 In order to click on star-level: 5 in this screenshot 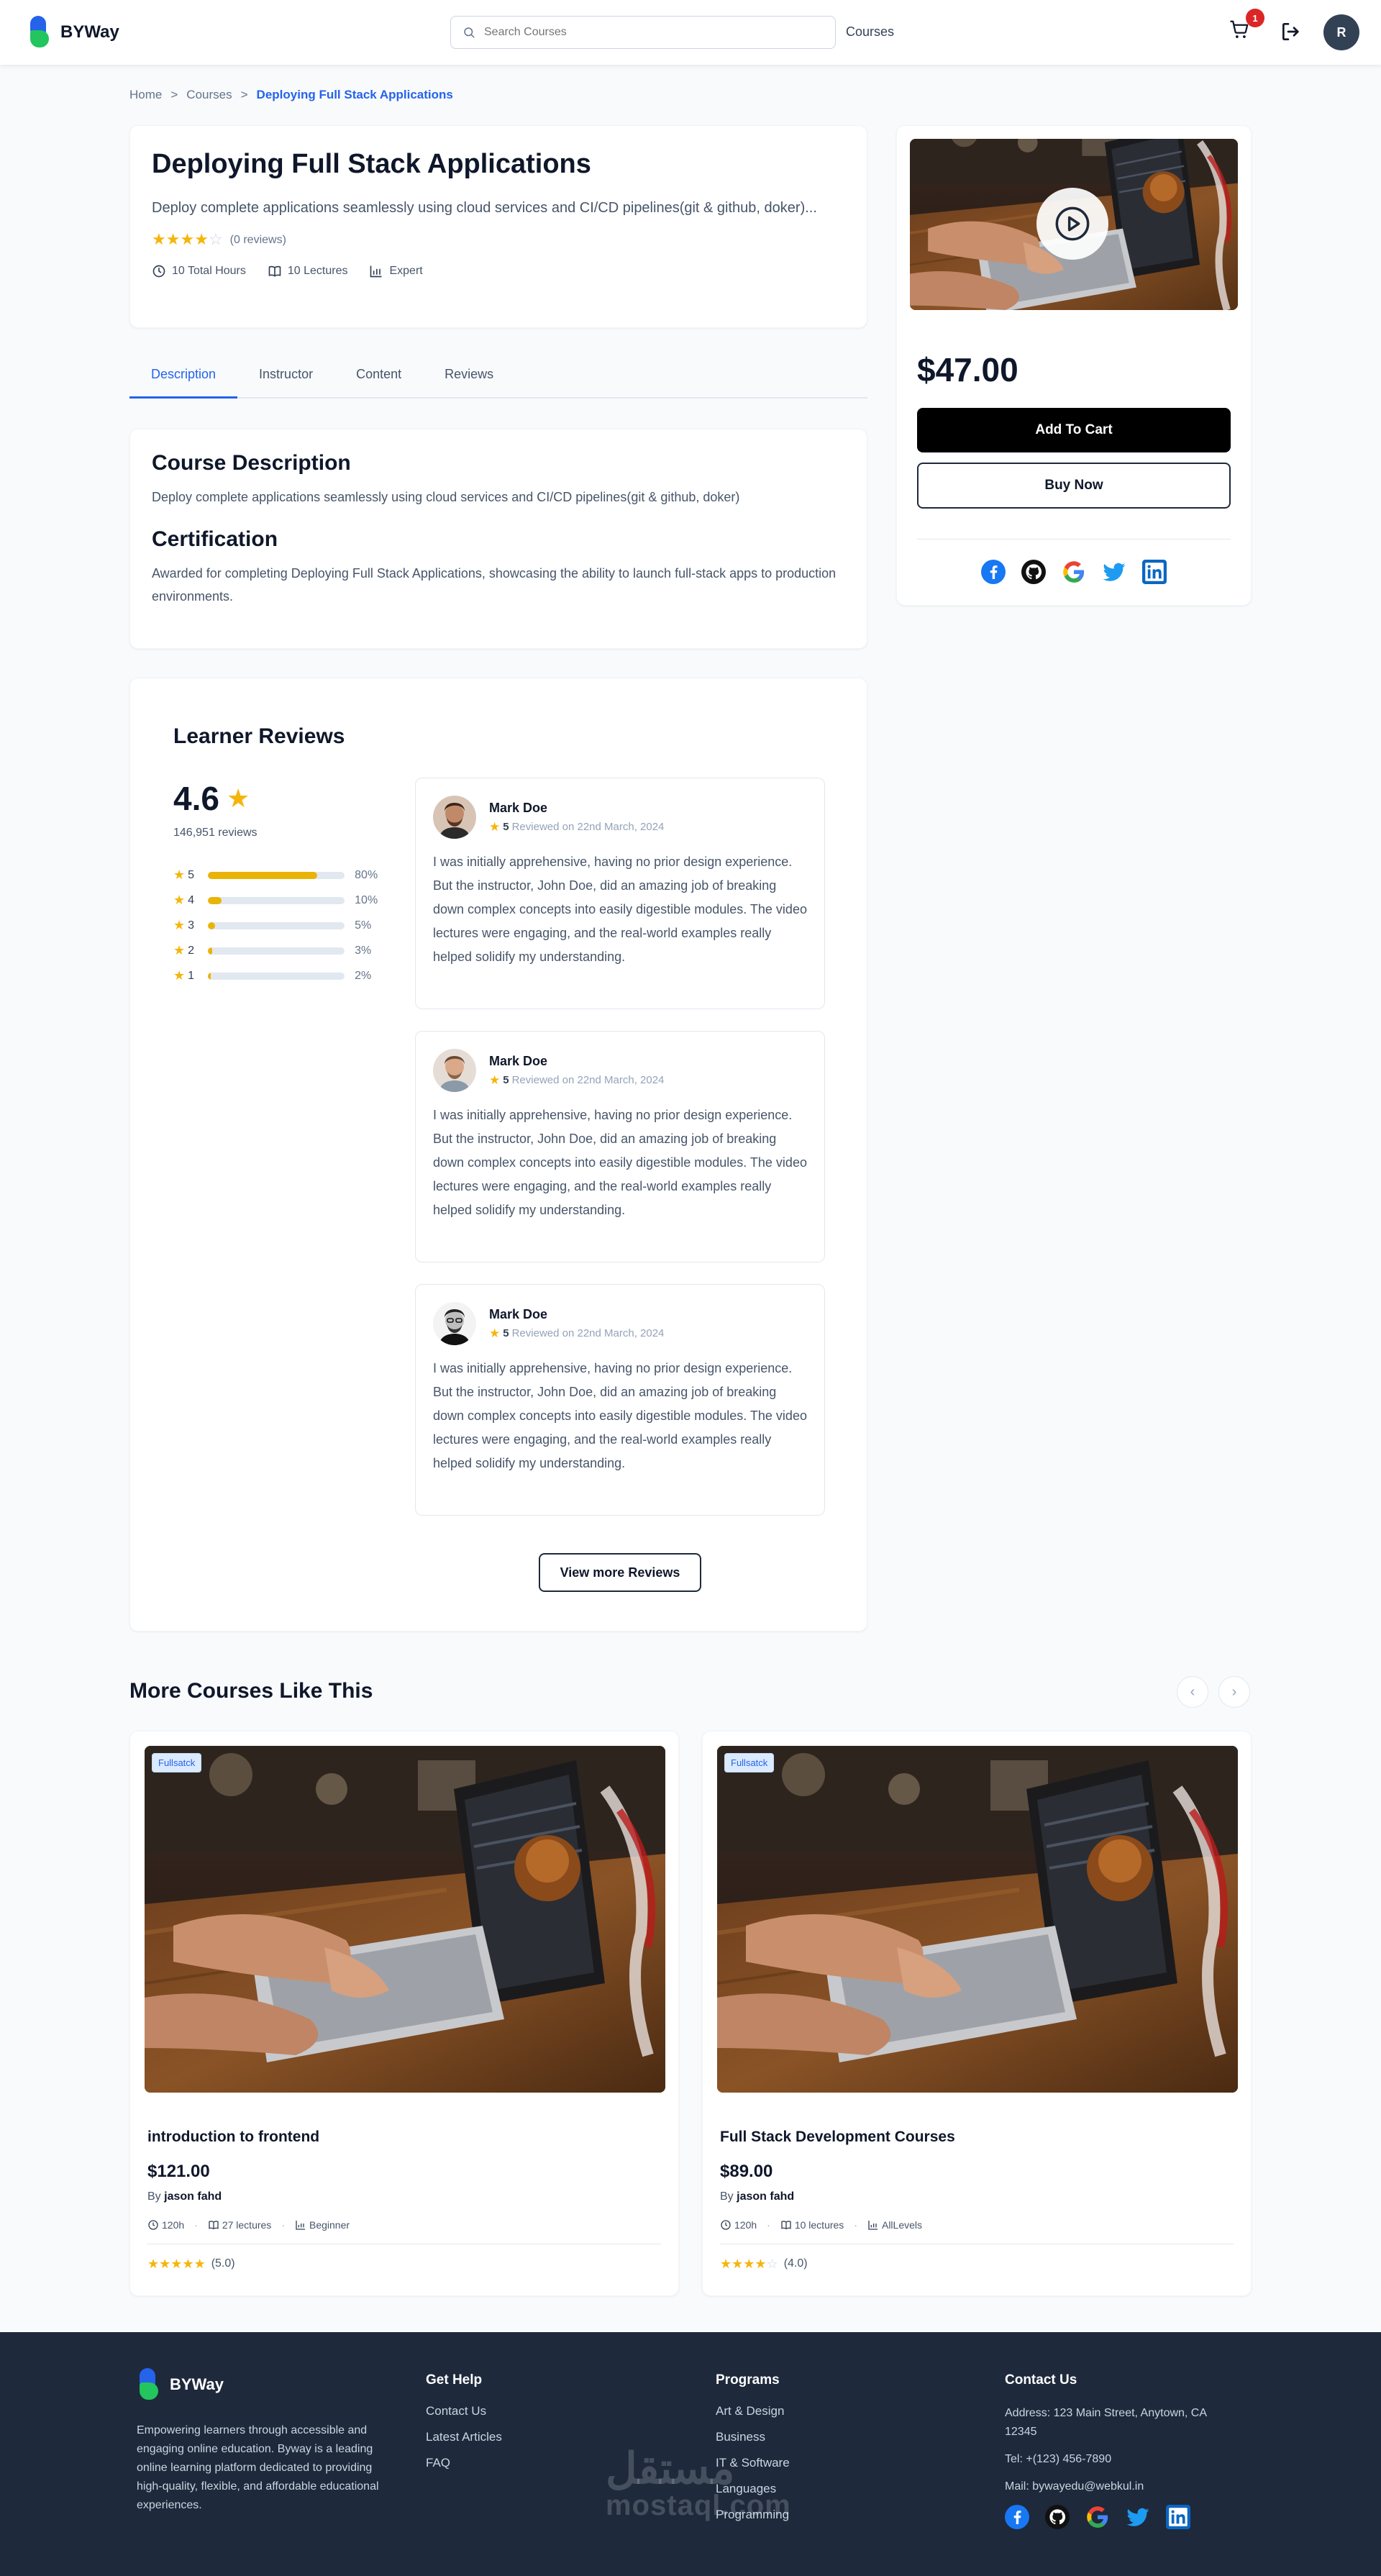, I will do `click(191, 874)`.